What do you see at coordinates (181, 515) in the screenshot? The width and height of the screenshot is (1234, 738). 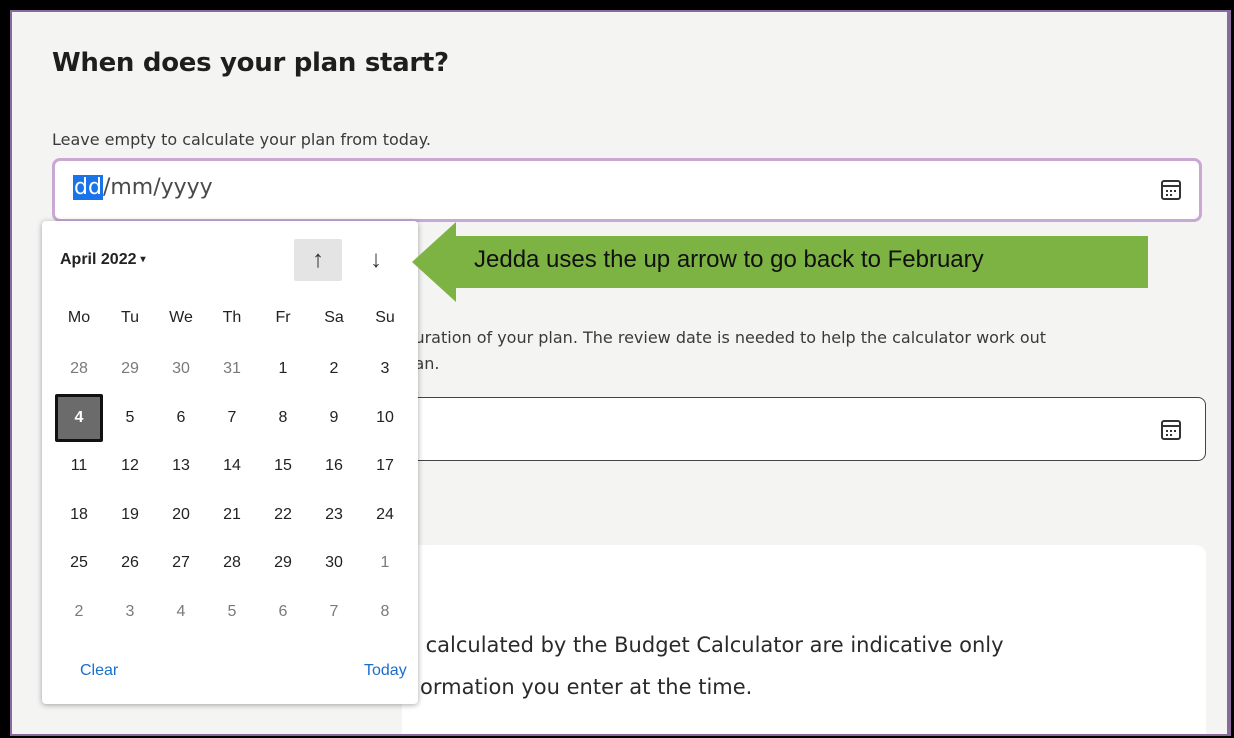 I see `calendar-day: 20` at bounding box center [181, 515].